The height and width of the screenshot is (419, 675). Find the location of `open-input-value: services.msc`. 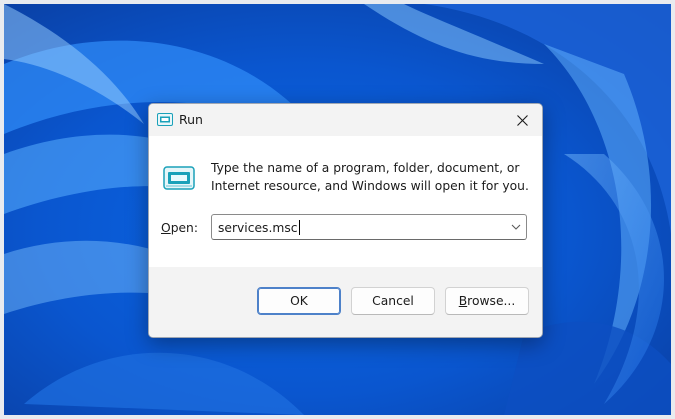

open-input-value: services.msc is located at coordinates (258, 227).